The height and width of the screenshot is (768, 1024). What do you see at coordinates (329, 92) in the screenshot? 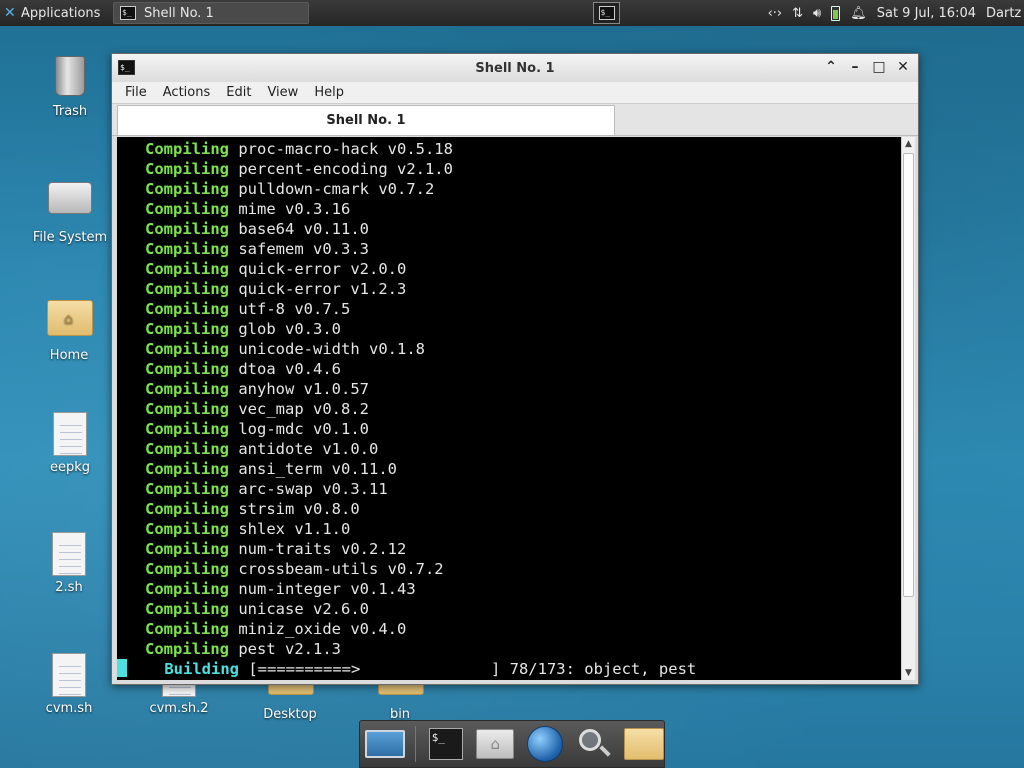
I see `menu-help: Help` at bounding box center [329, 92].